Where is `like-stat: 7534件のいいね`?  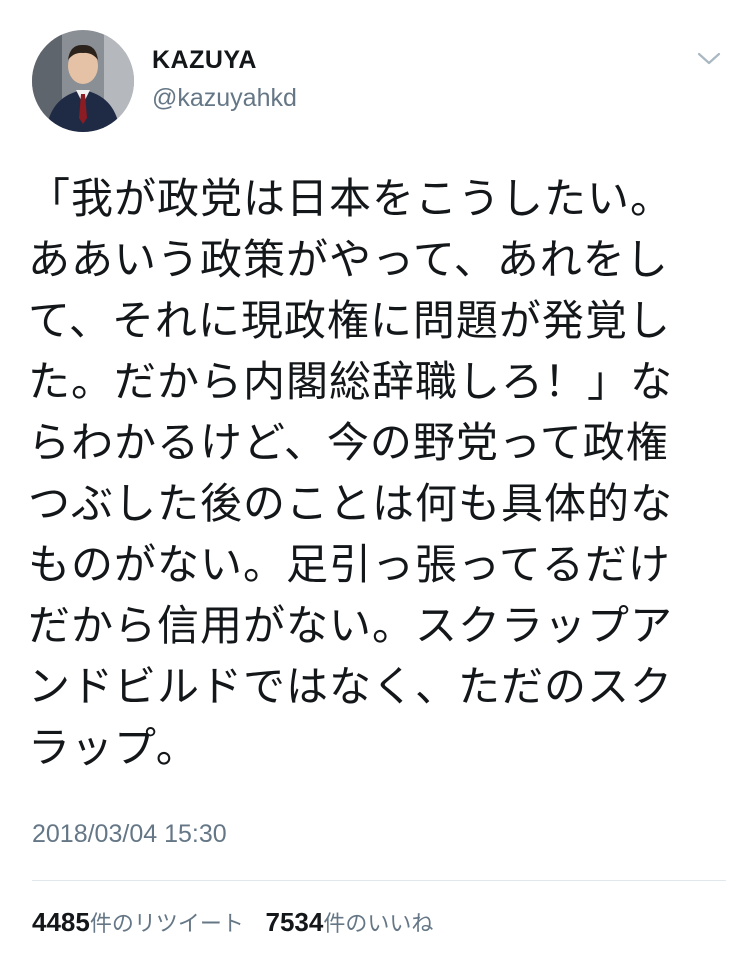 like-stat: 7534件のいいね is located at coordinates (350, 922).